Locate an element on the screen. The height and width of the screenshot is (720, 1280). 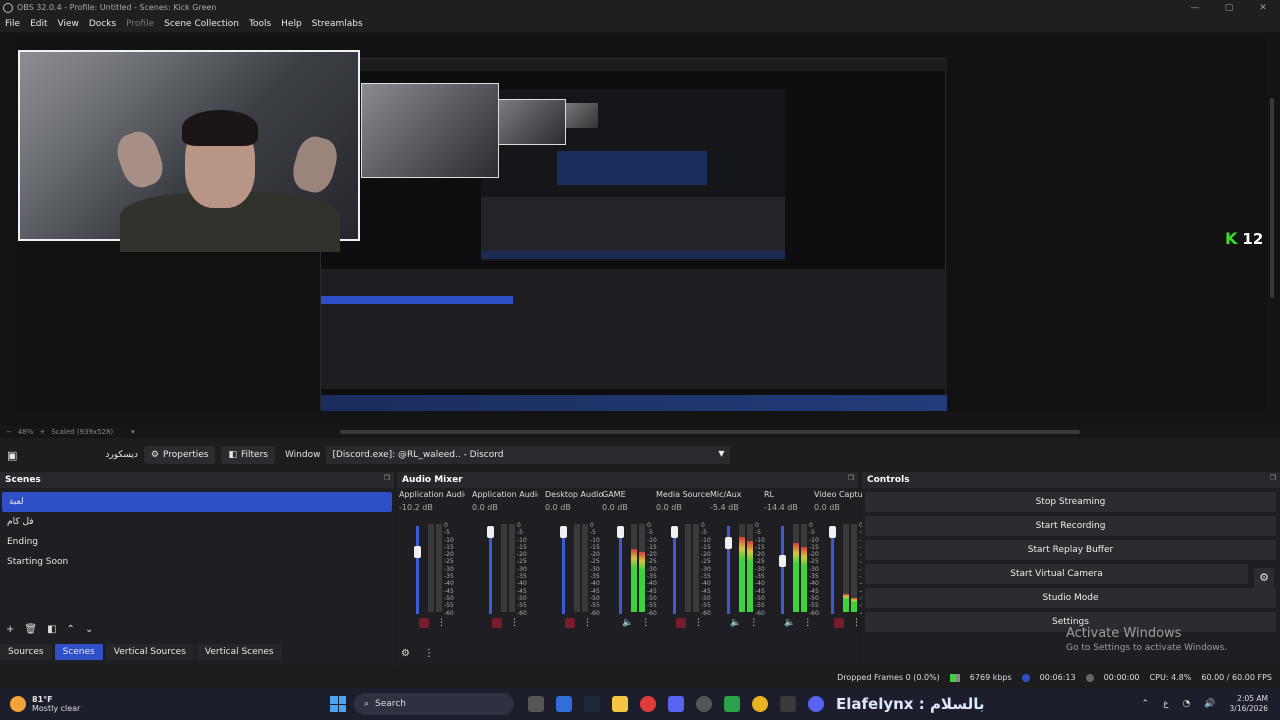
close-button: ✕ is located at coordinates (1263, 8).